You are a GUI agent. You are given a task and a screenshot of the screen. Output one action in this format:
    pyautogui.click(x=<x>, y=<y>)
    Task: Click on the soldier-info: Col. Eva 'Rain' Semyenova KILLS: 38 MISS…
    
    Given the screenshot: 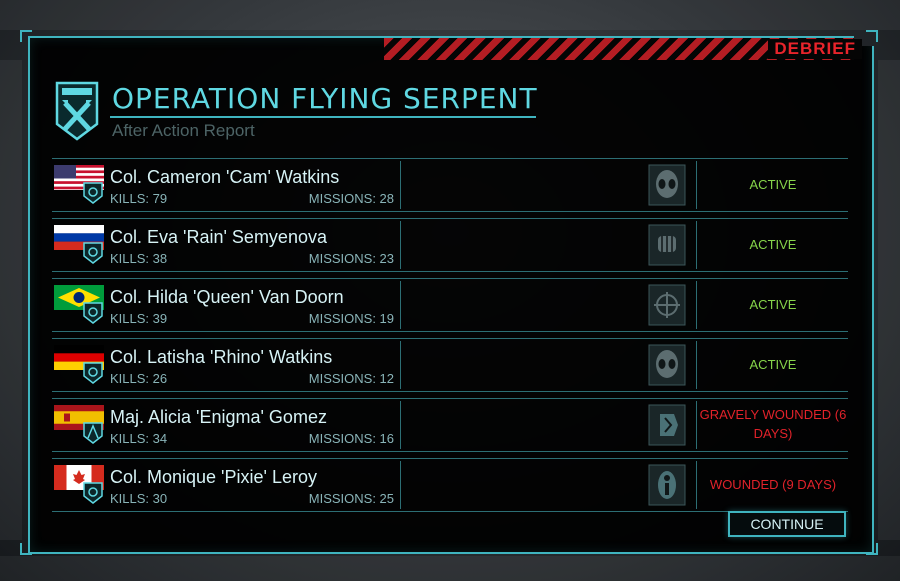 What is the action you would take?
    pyautogui.click(x=226, y=245)
    